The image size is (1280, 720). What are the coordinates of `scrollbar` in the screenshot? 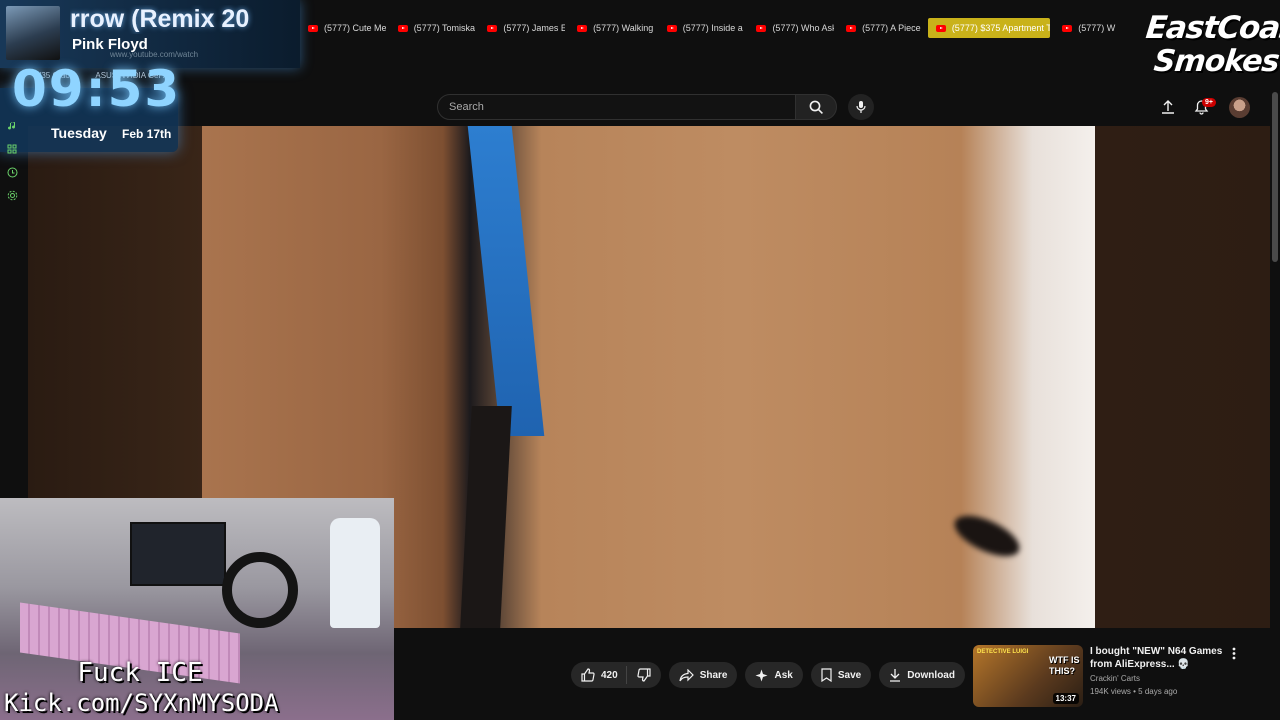 It's located at (1275, 177).